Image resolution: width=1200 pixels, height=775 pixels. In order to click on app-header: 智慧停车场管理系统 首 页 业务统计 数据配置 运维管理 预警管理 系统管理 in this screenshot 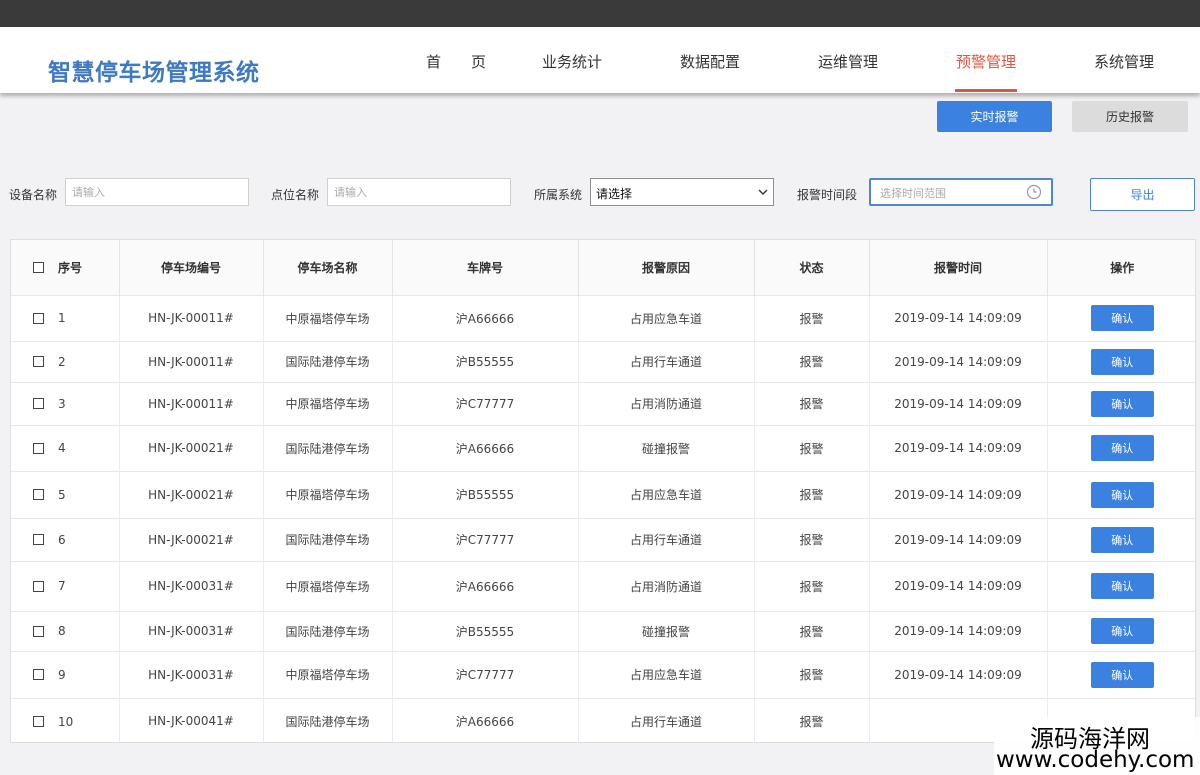, I will do `click(600, 60)`.